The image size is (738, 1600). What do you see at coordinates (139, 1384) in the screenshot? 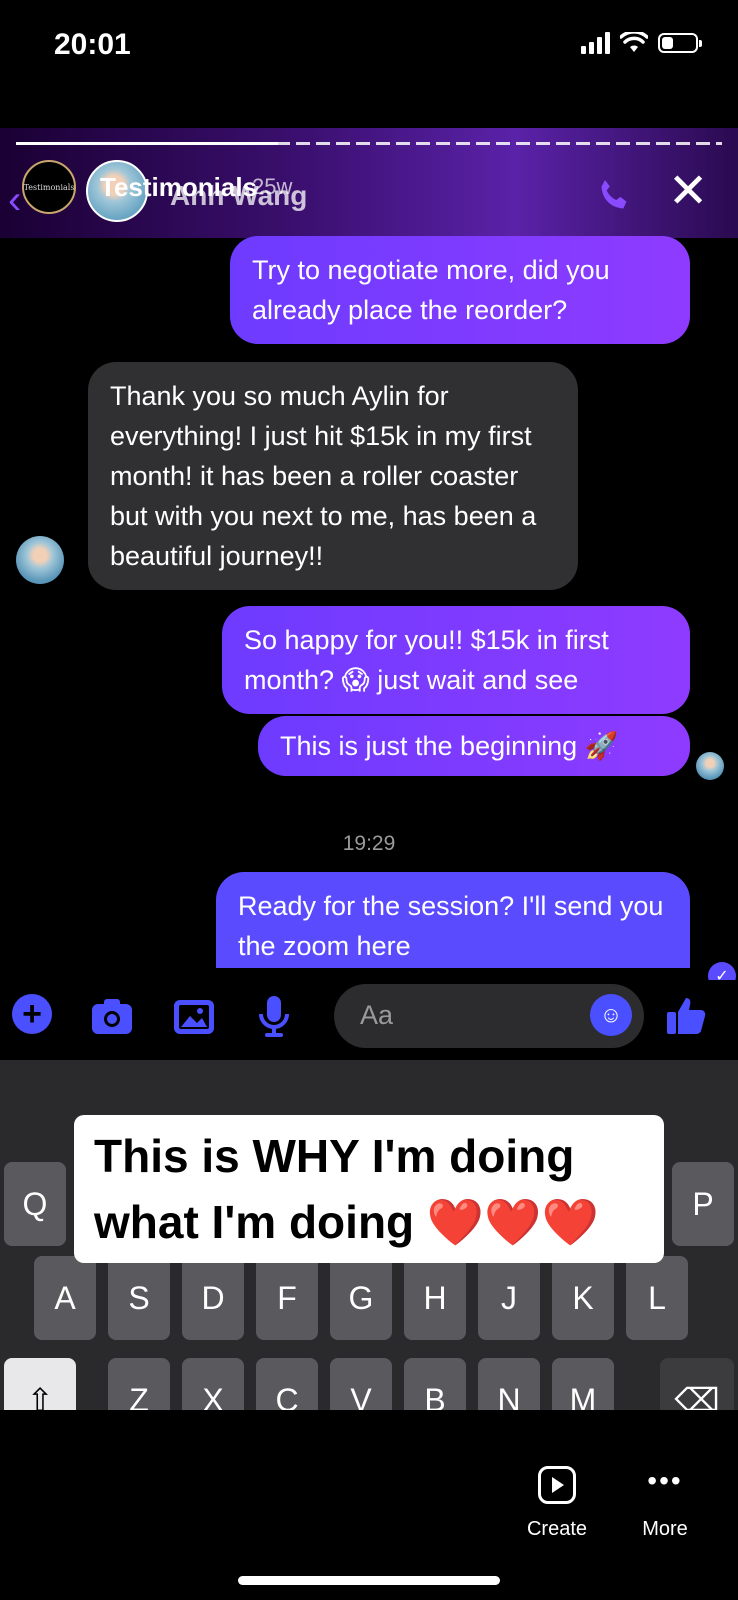
I see `key-z: Z` at bounding box center [139, 1384].